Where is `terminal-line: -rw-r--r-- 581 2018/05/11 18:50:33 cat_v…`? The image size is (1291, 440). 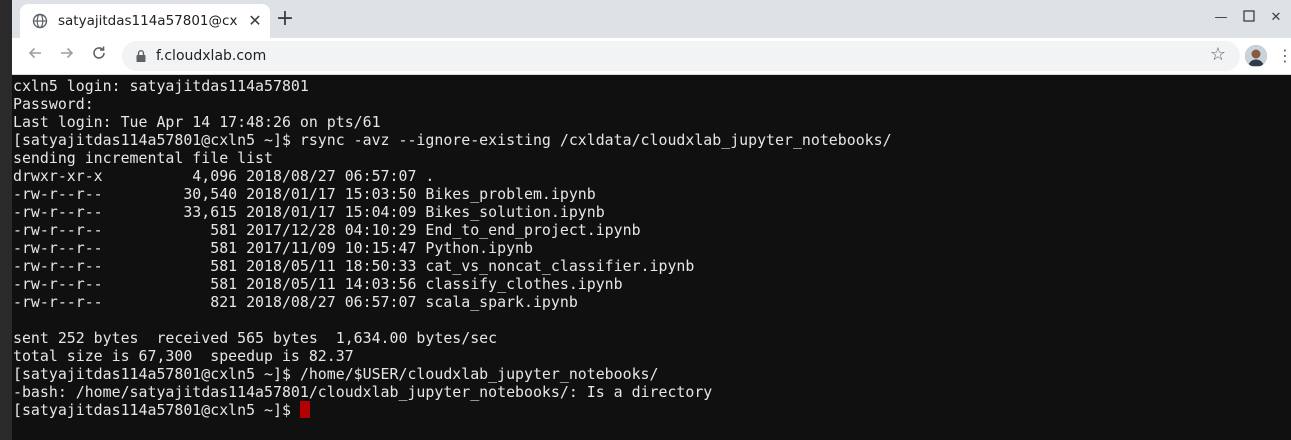 terminal-line: -rw-r--r-- 581 2018/05/11 18:50:33 cat_v… is located at coordinates (354, 266).